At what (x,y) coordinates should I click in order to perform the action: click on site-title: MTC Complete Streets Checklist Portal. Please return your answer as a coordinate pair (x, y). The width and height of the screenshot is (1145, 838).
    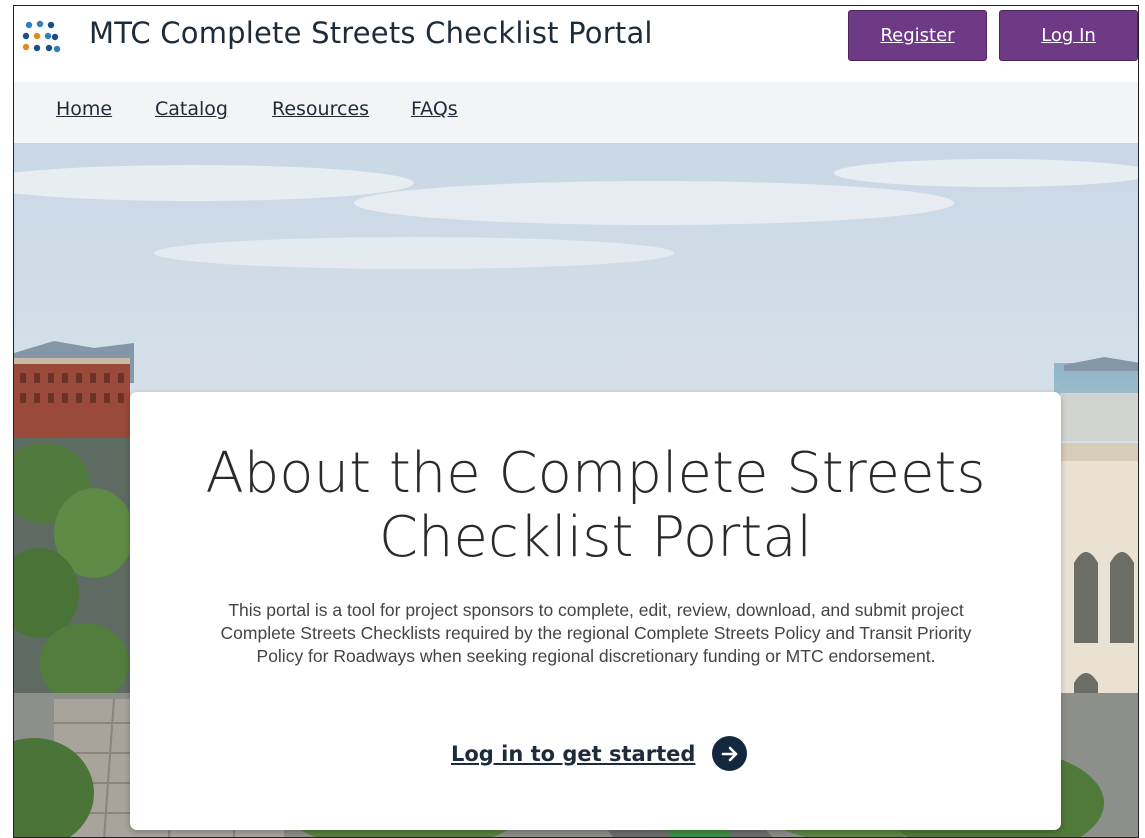
    Looking at the image, I should click on (371, 33).